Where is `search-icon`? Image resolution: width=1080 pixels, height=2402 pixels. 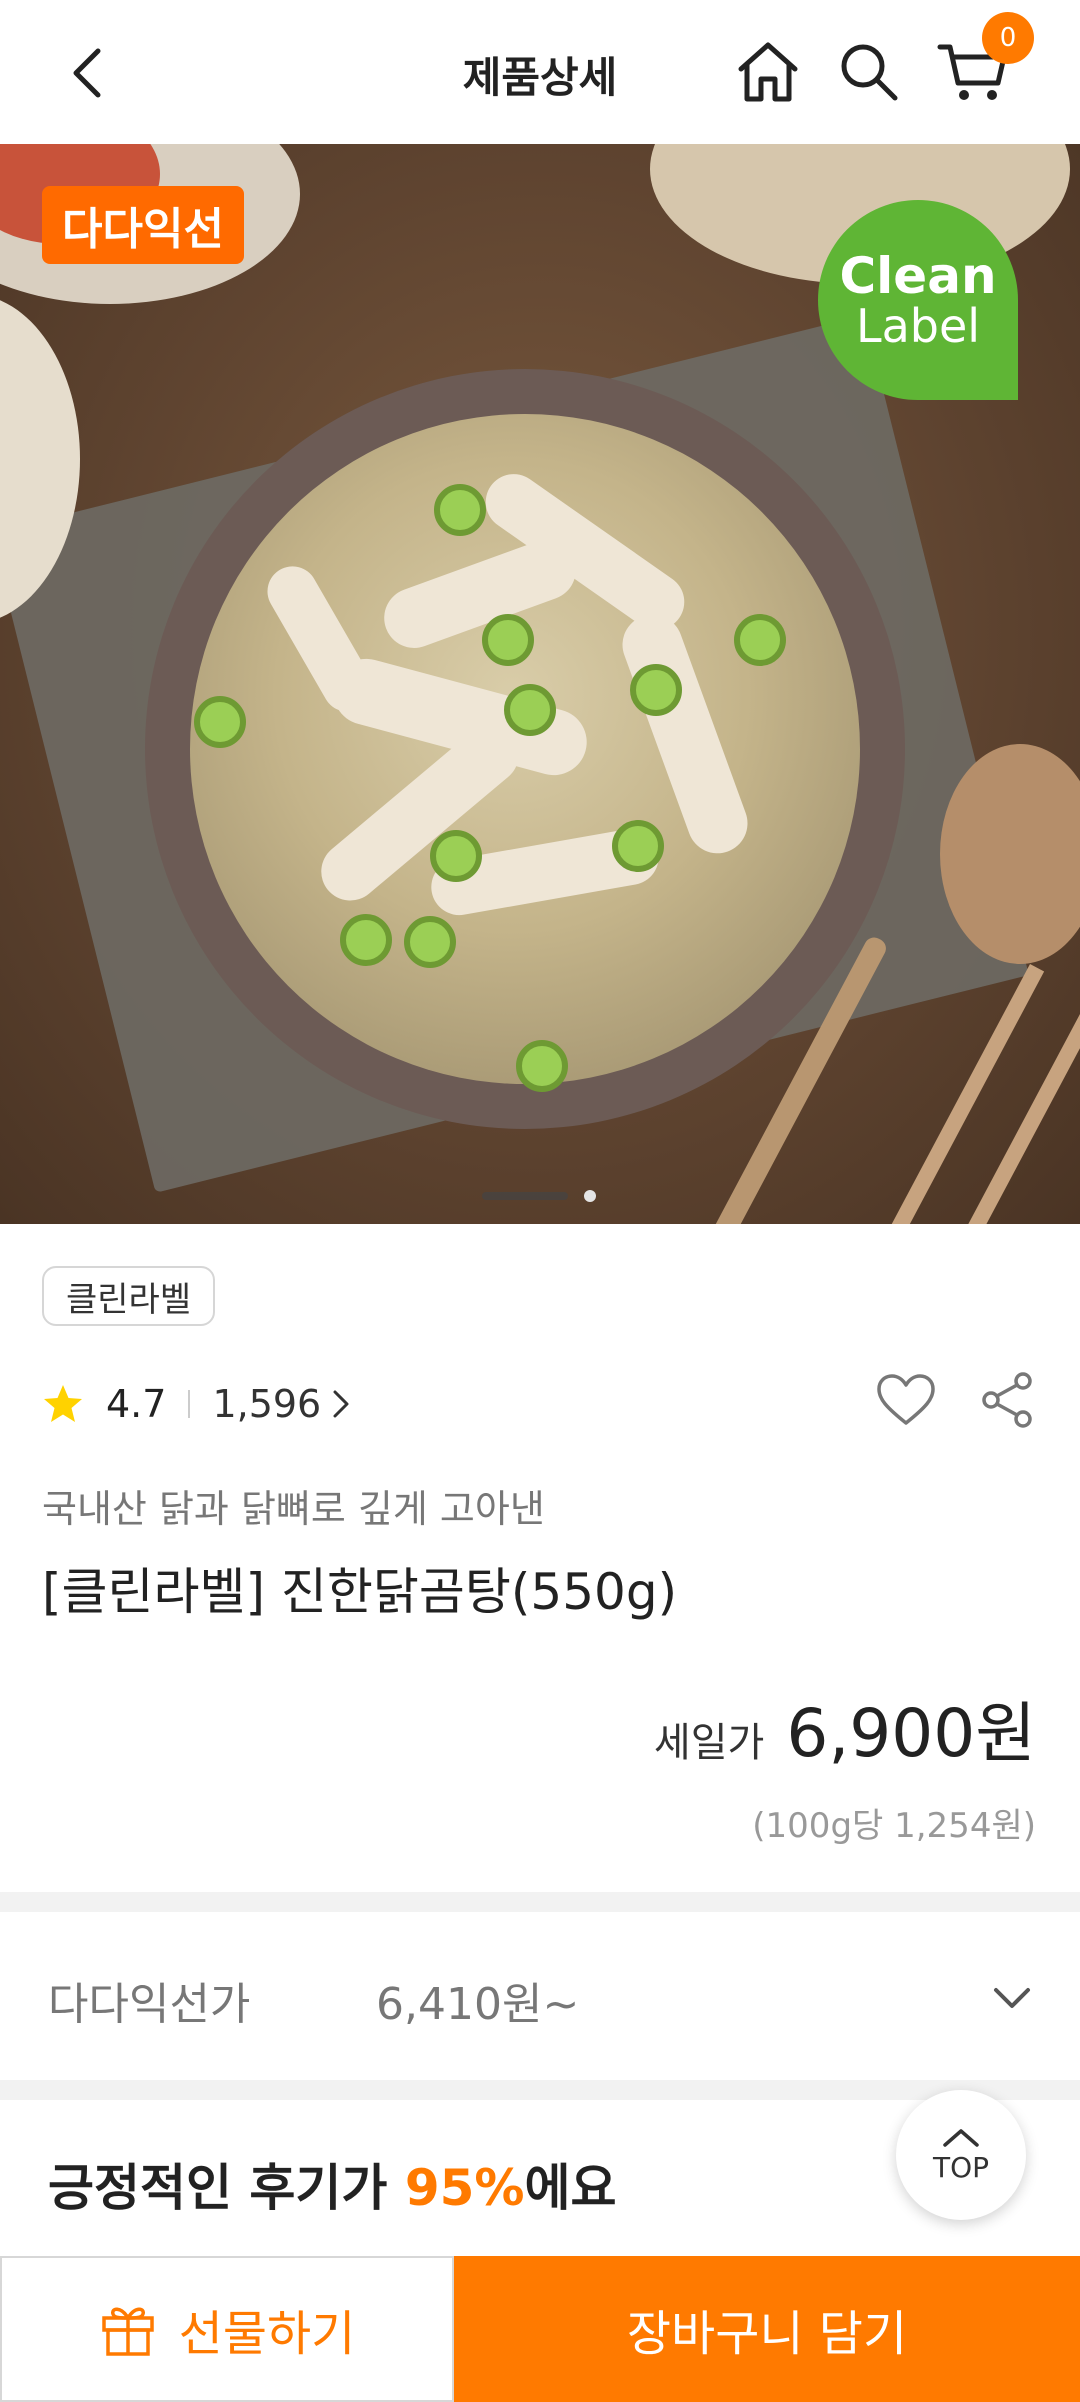 search-icon is located at coordinates (869, 72).